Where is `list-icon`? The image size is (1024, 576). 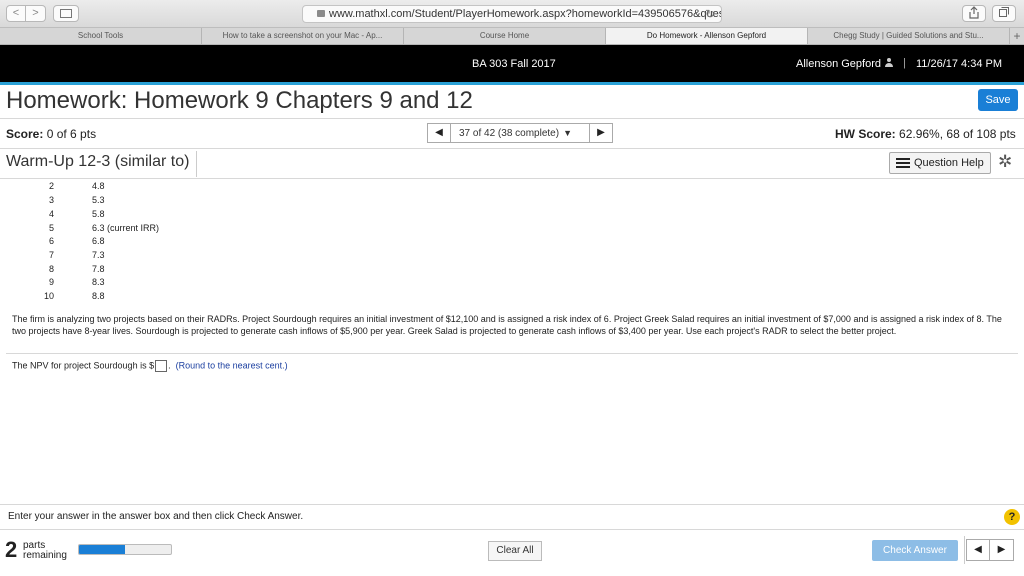
list-icon is located at coordinates (903, 163).